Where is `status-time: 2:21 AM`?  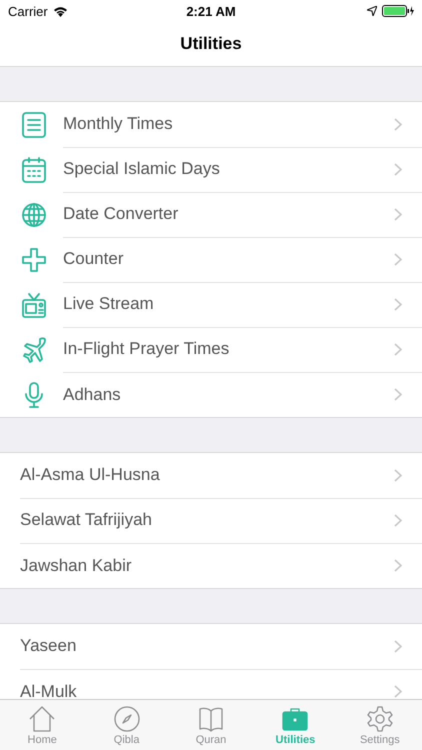
status-time: 2:21 AM is located at coordinates (211, 11).